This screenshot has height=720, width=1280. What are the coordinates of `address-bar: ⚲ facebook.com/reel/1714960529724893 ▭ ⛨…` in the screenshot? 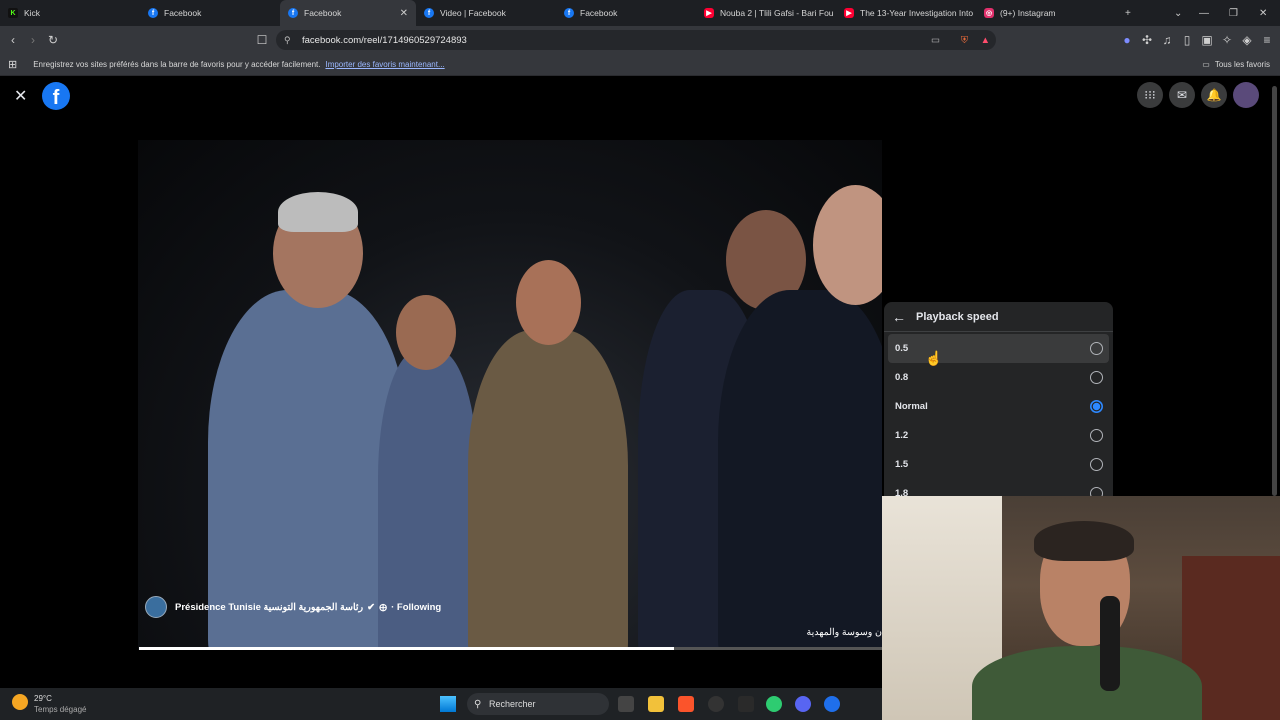 It's located at (636, 40).